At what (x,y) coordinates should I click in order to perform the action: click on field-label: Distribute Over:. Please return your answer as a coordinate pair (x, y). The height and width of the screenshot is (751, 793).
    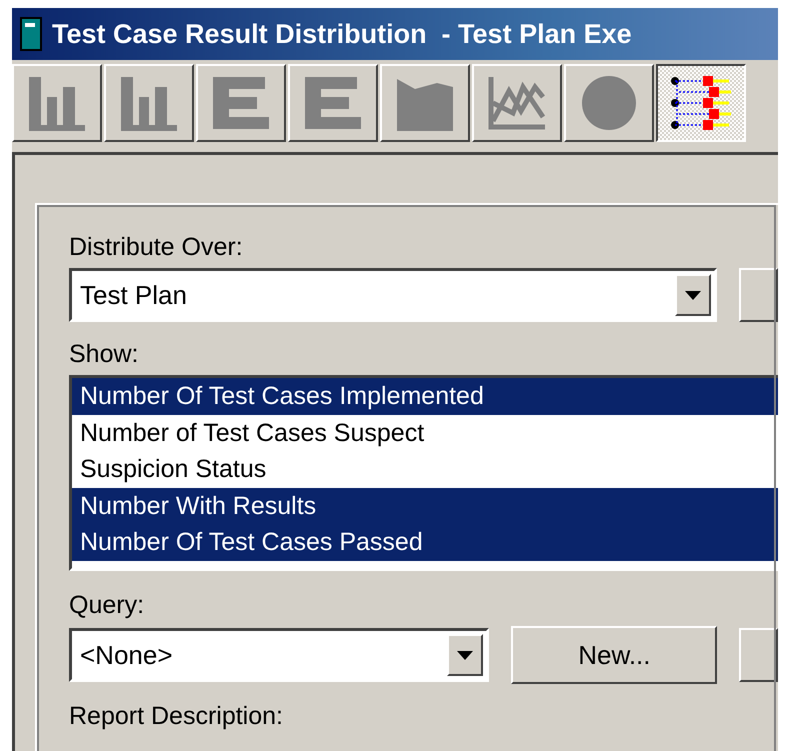
    Looking at the image, I should click on (156, 247).